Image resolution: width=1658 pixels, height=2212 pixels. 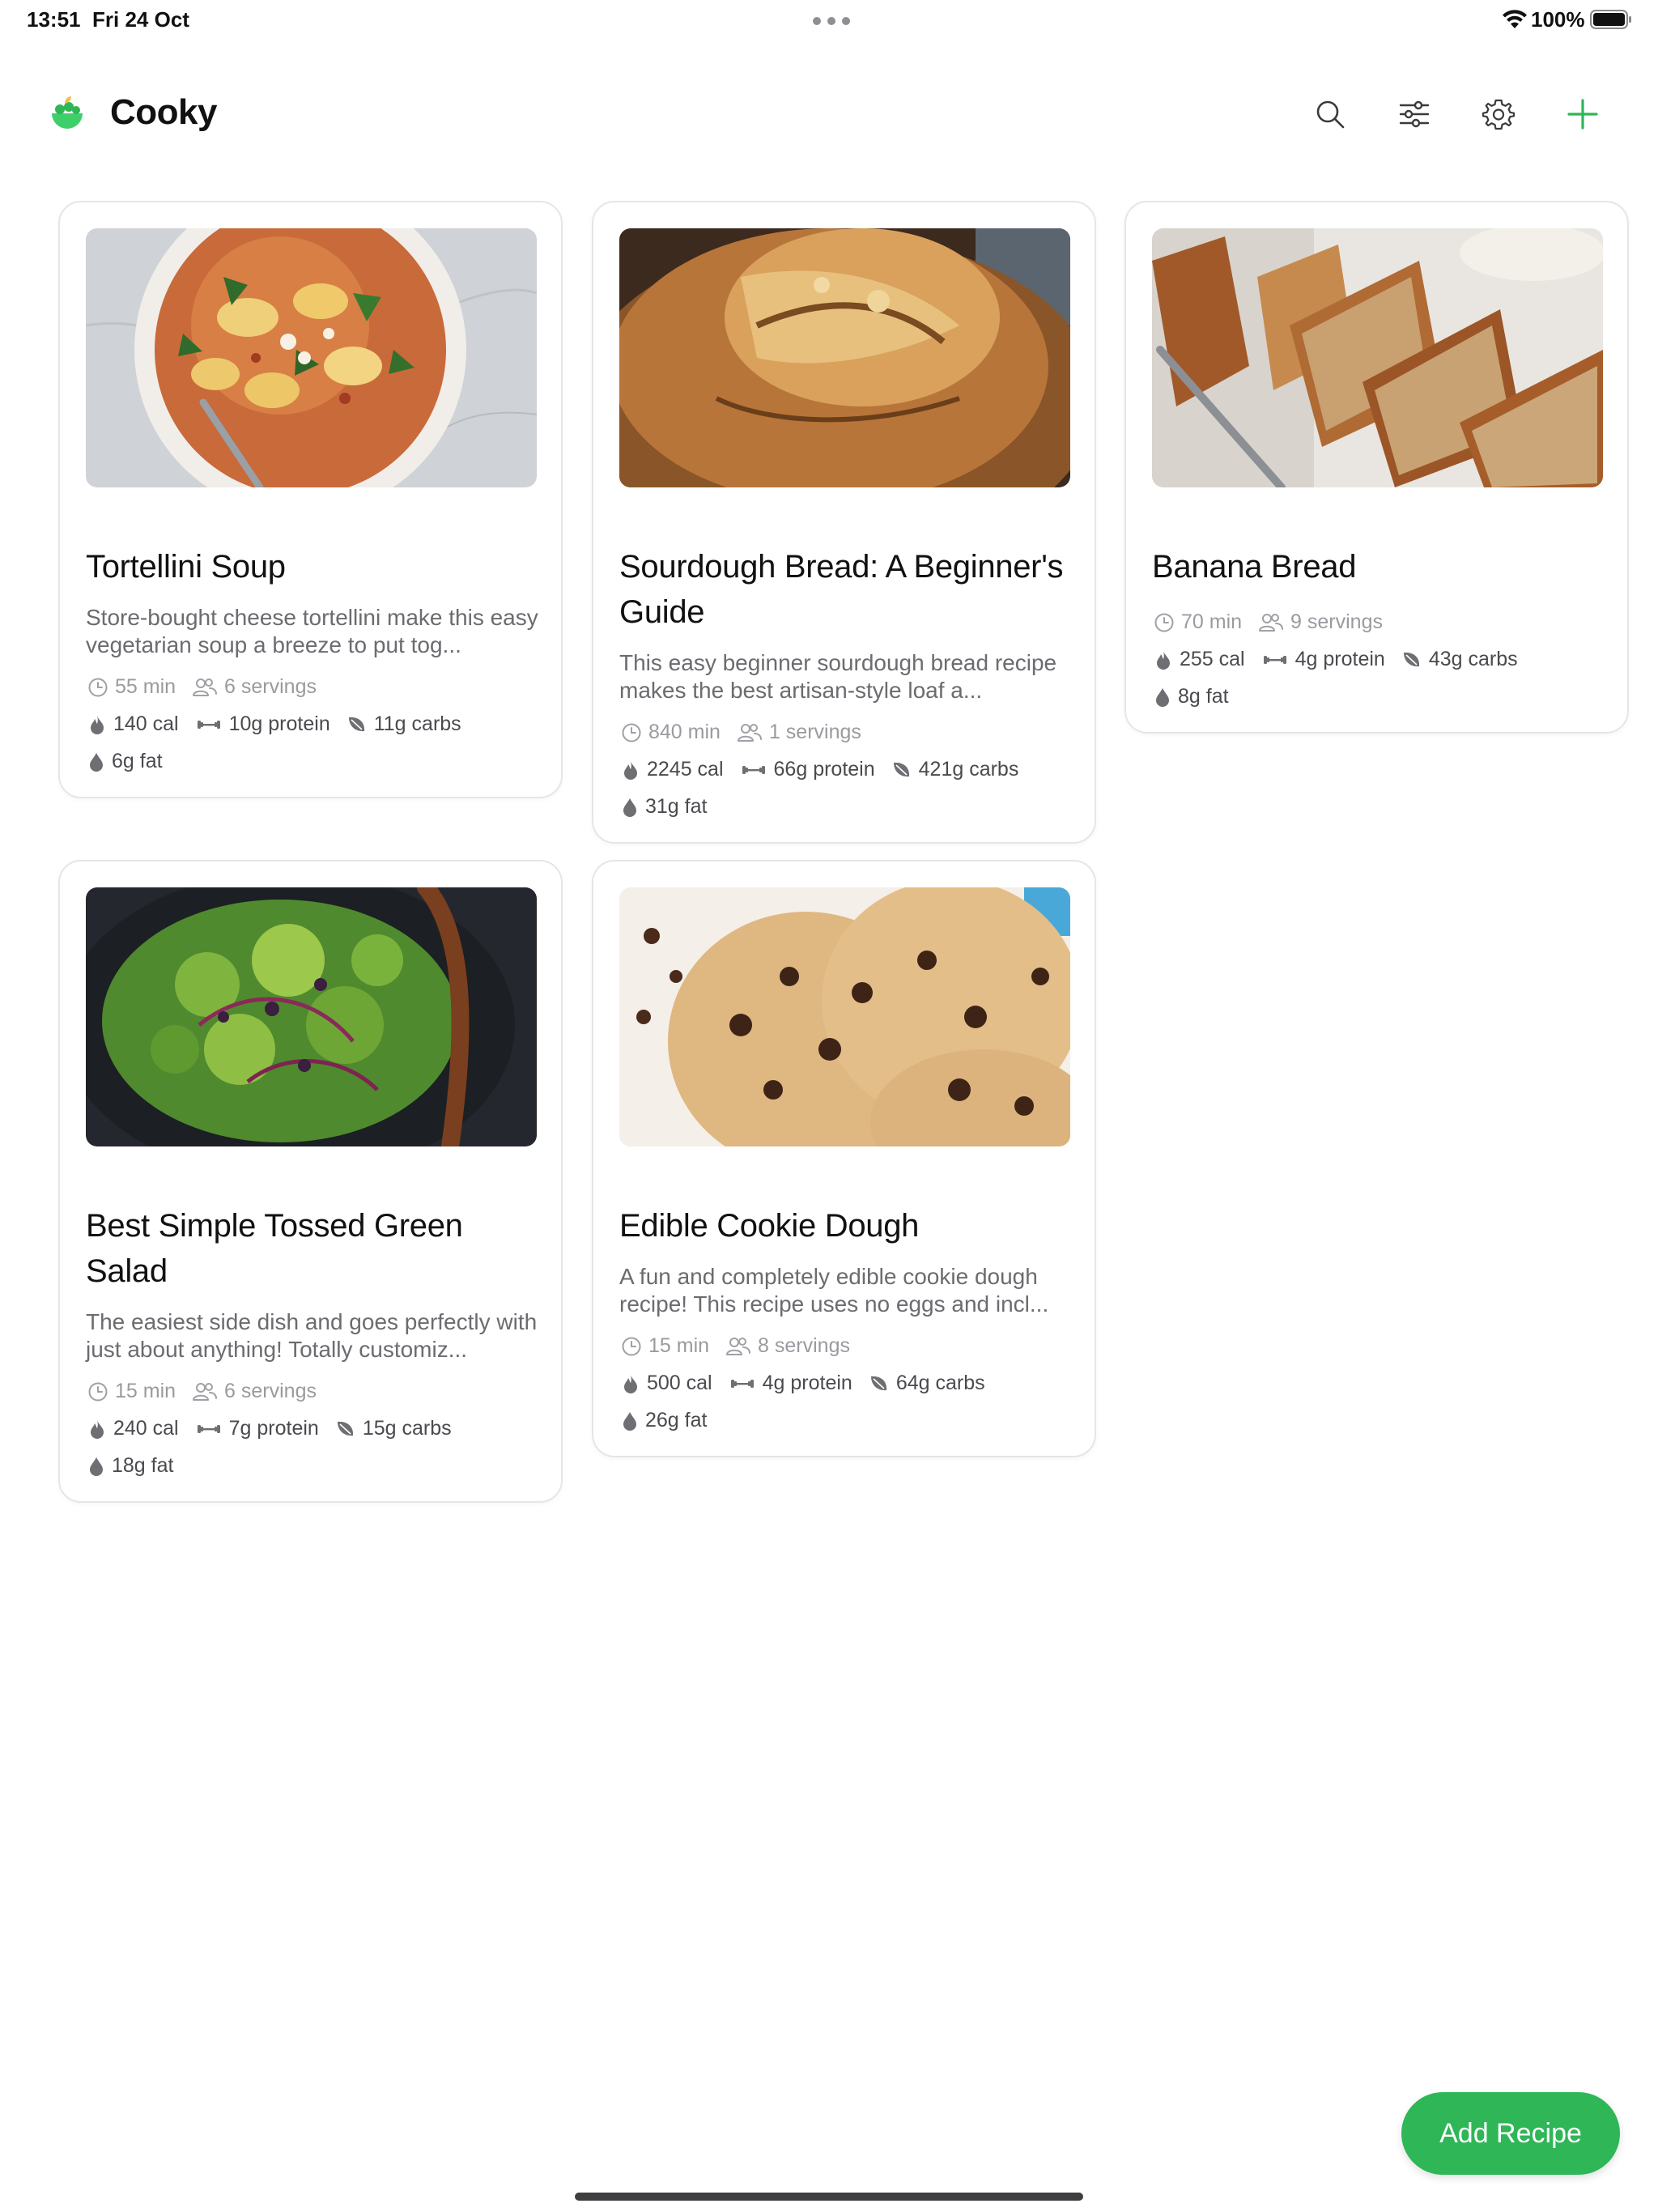 What do you see at coordinates (407, 1429) in the screenshot?
I see `recipe-carbs: 15g carbs` at bounding box center [407, 1429].